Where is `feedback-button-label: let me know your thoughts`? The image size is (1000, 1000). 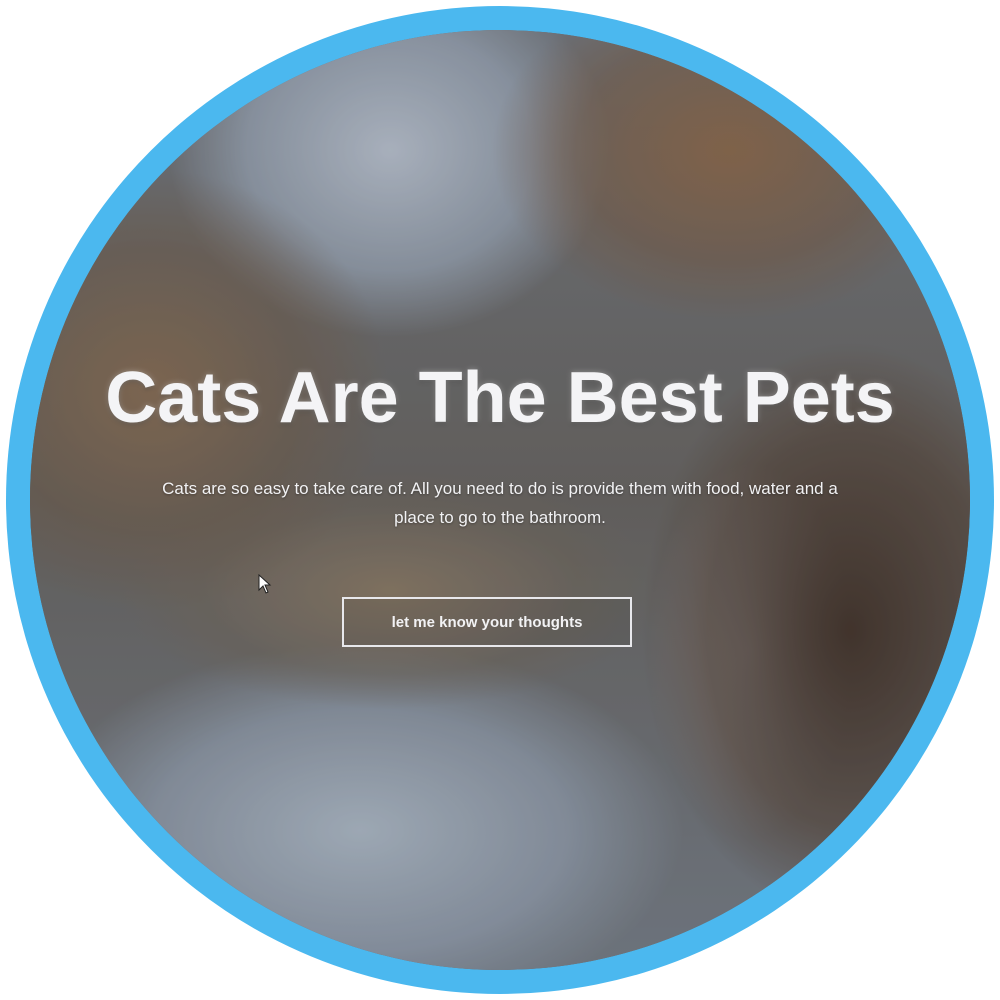 feedback-button-label: let me know your thoughts is located at coordinates (487, 622).